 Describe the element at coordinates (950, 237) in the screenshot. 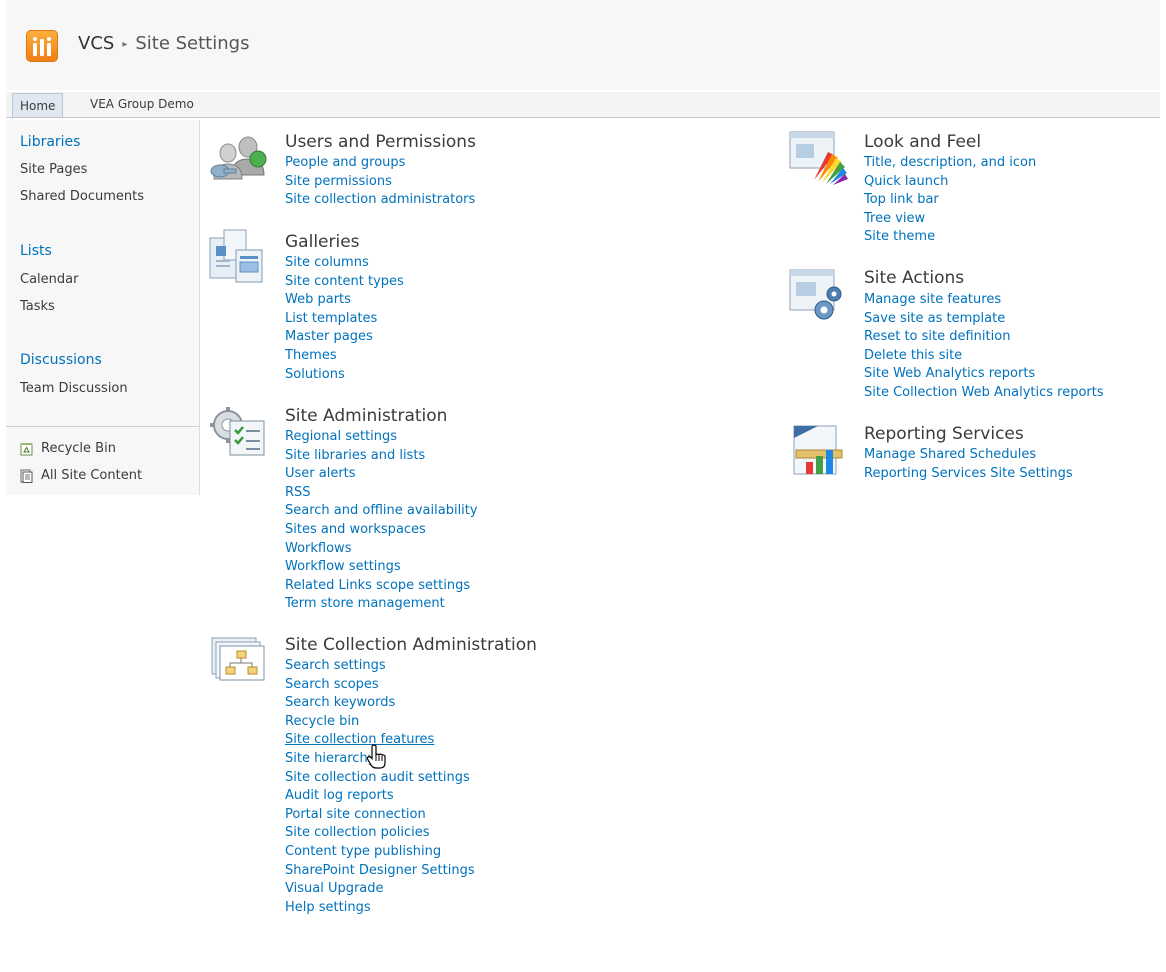

I see `link-site-theme: Site theme` at that location.